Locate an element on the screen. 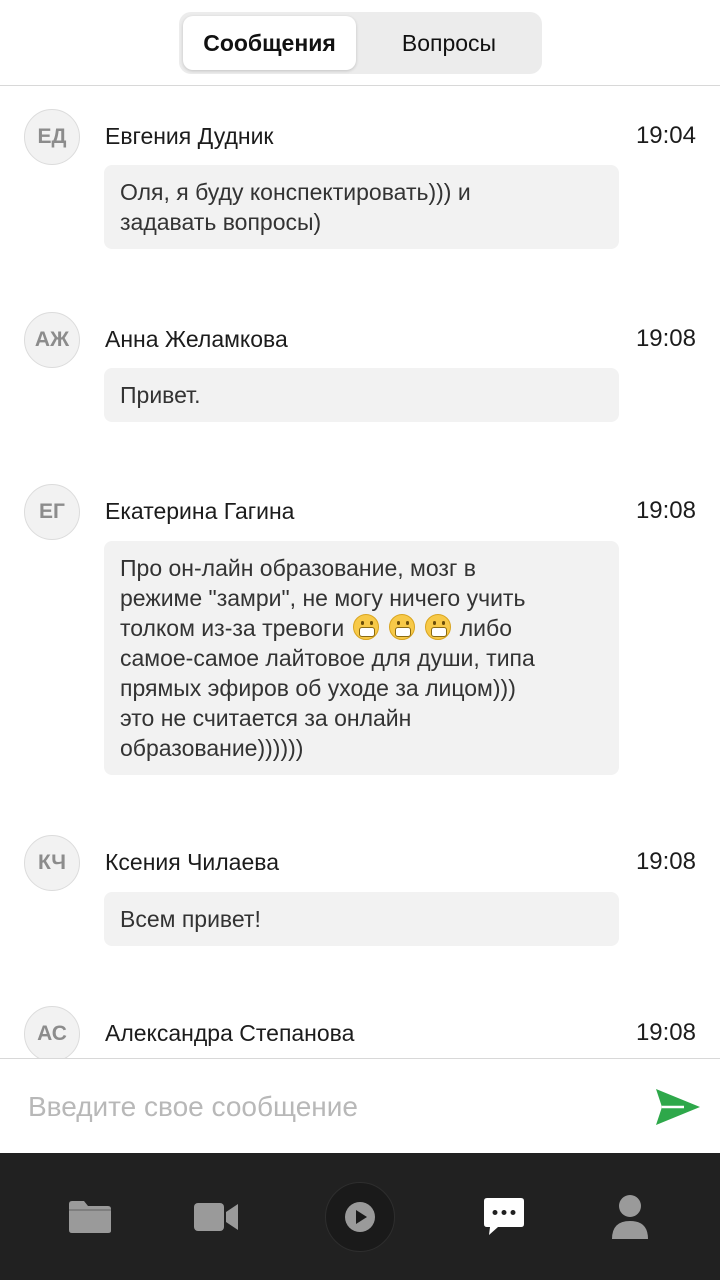 The image size is (720, 1280). message-line: образование)))))) is located at coordinates (212, 748).